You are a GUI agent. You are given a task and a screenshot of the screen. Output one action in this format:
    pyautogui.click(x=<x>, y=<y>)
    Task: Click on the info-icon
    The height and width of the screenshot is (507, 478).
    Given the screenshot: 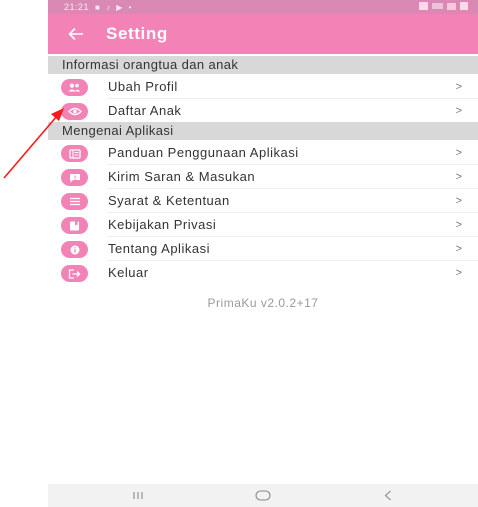 What is the action you would take?
    pyautogui.click(x=74, y=249)
    